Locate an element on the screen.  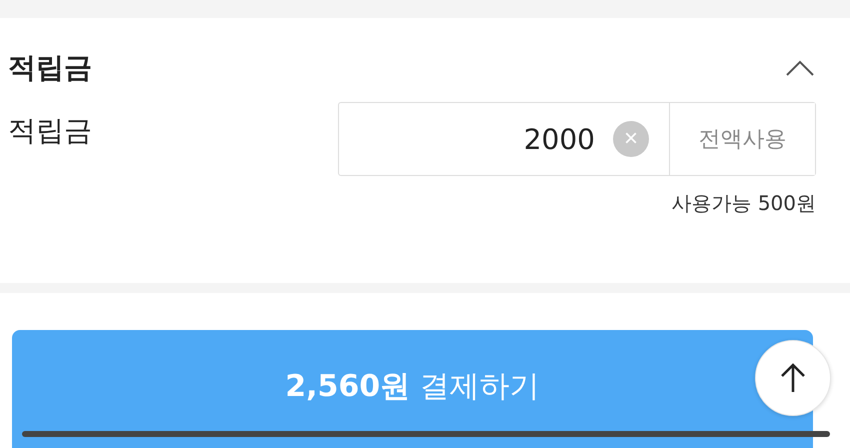
available-points-note: 사용가능 500원 is located at coordinates (743, 203).